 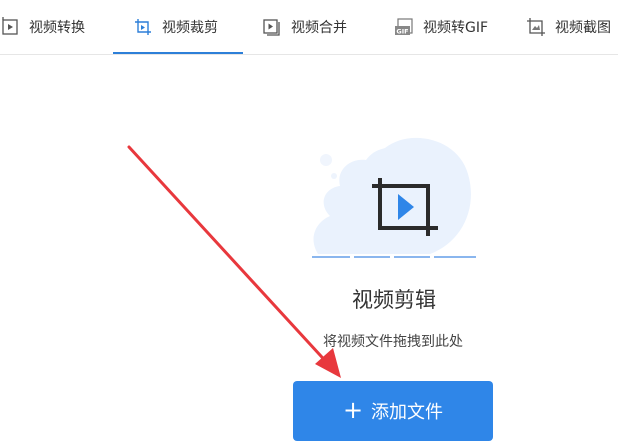 I want to click on tab-video-screenshot: 视频截图, so click(x=568, y=26).